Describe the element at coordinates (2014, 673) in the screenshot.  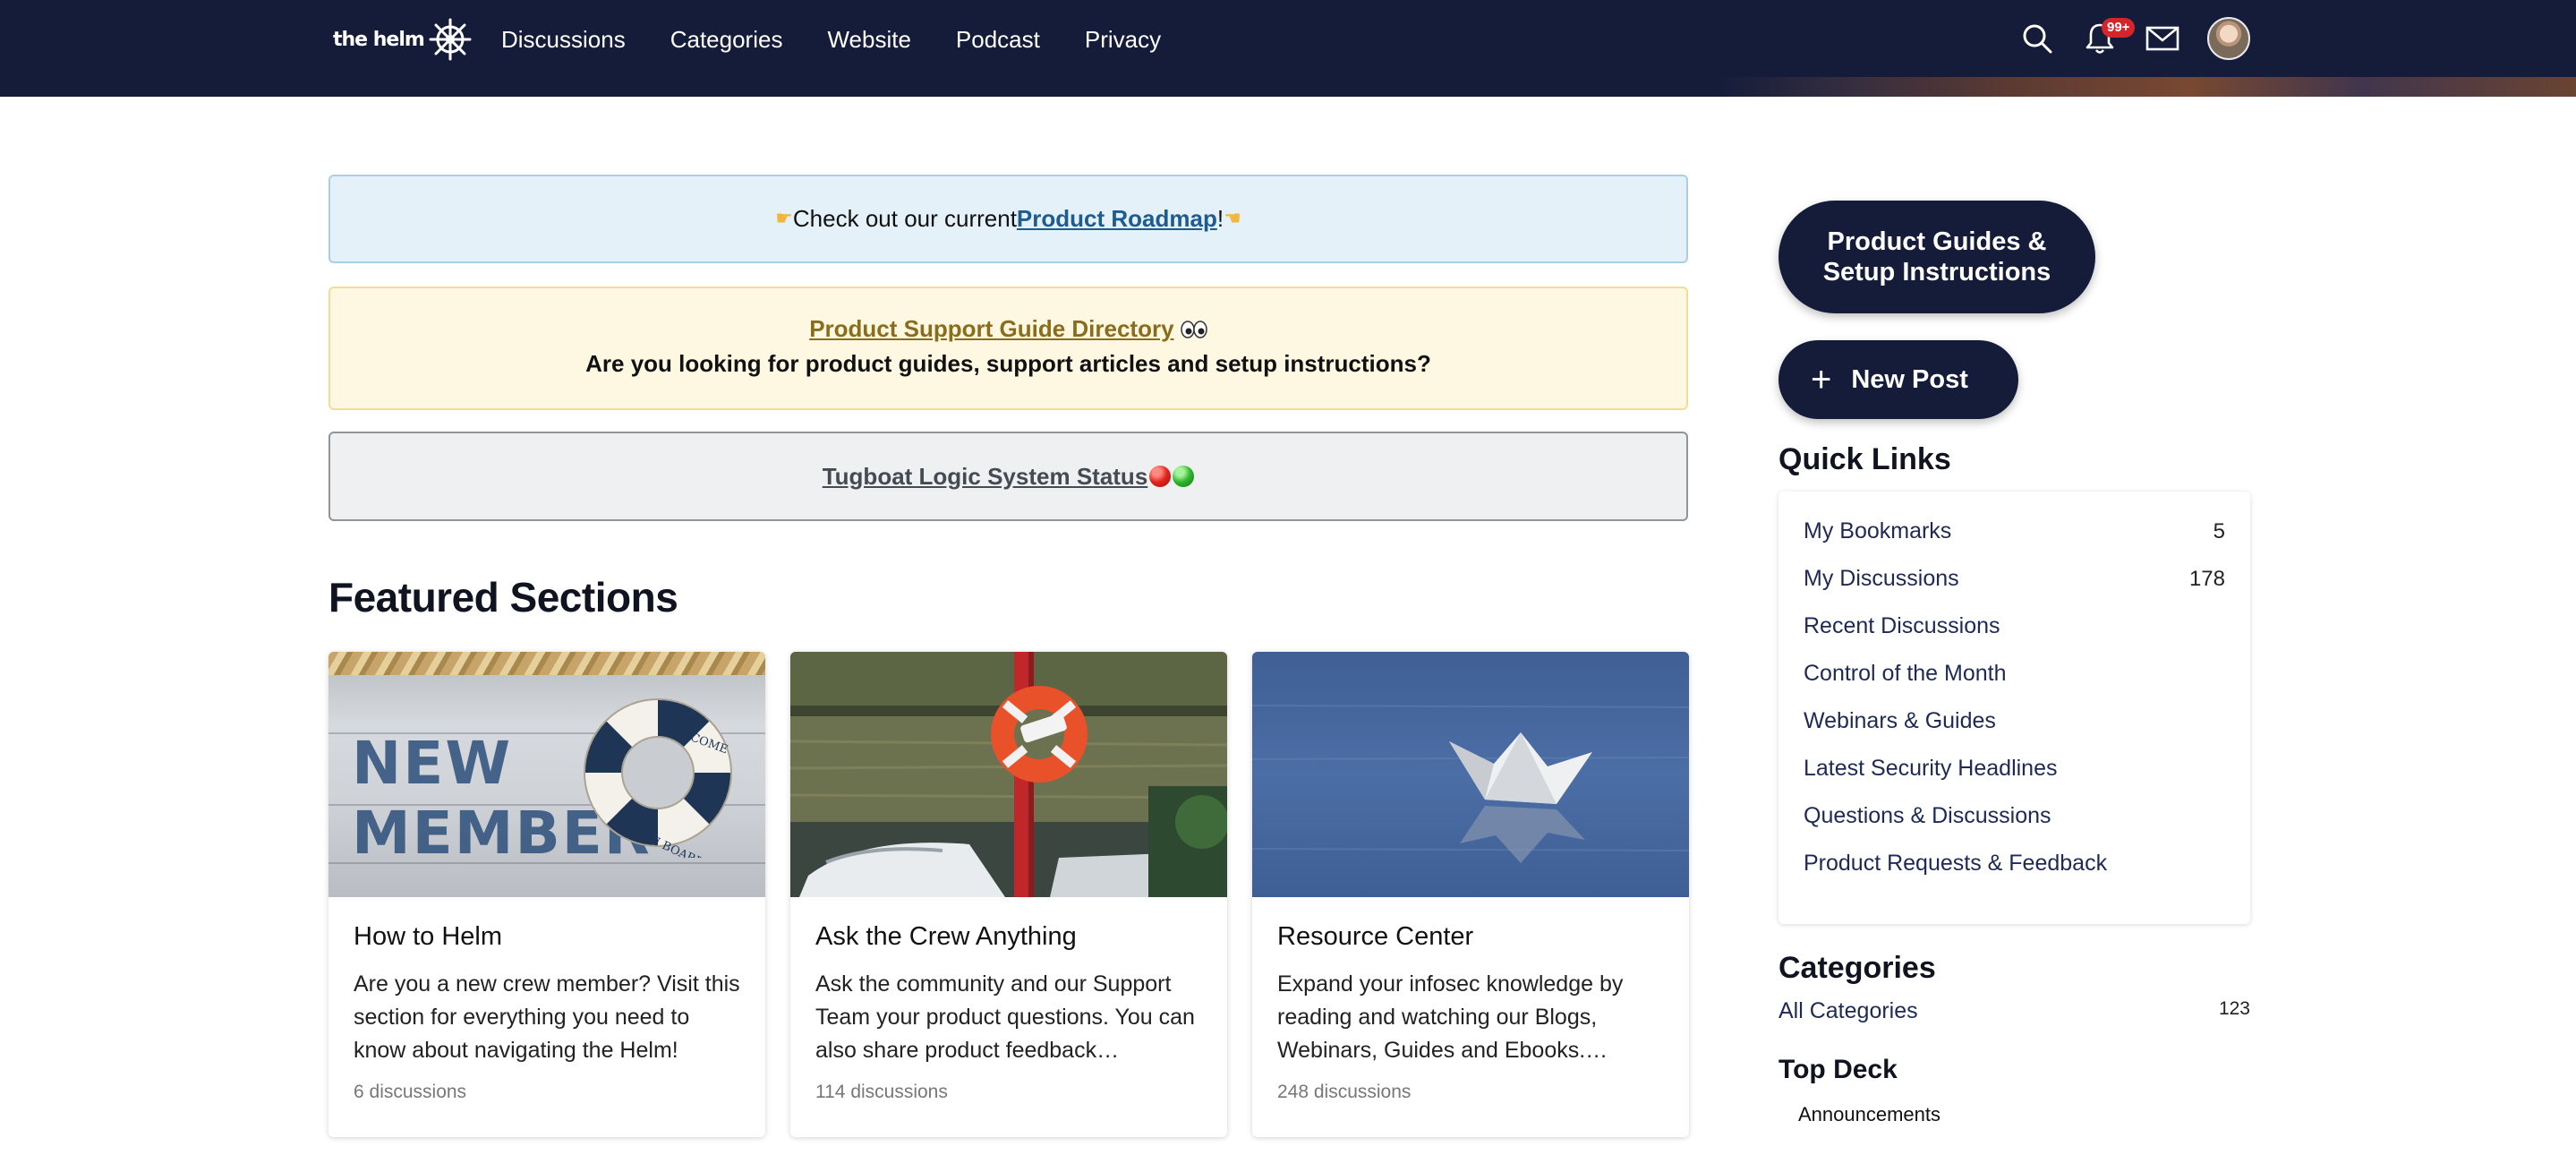
I see `quick-link-control-of-the-month: Control of the Month` at that location.